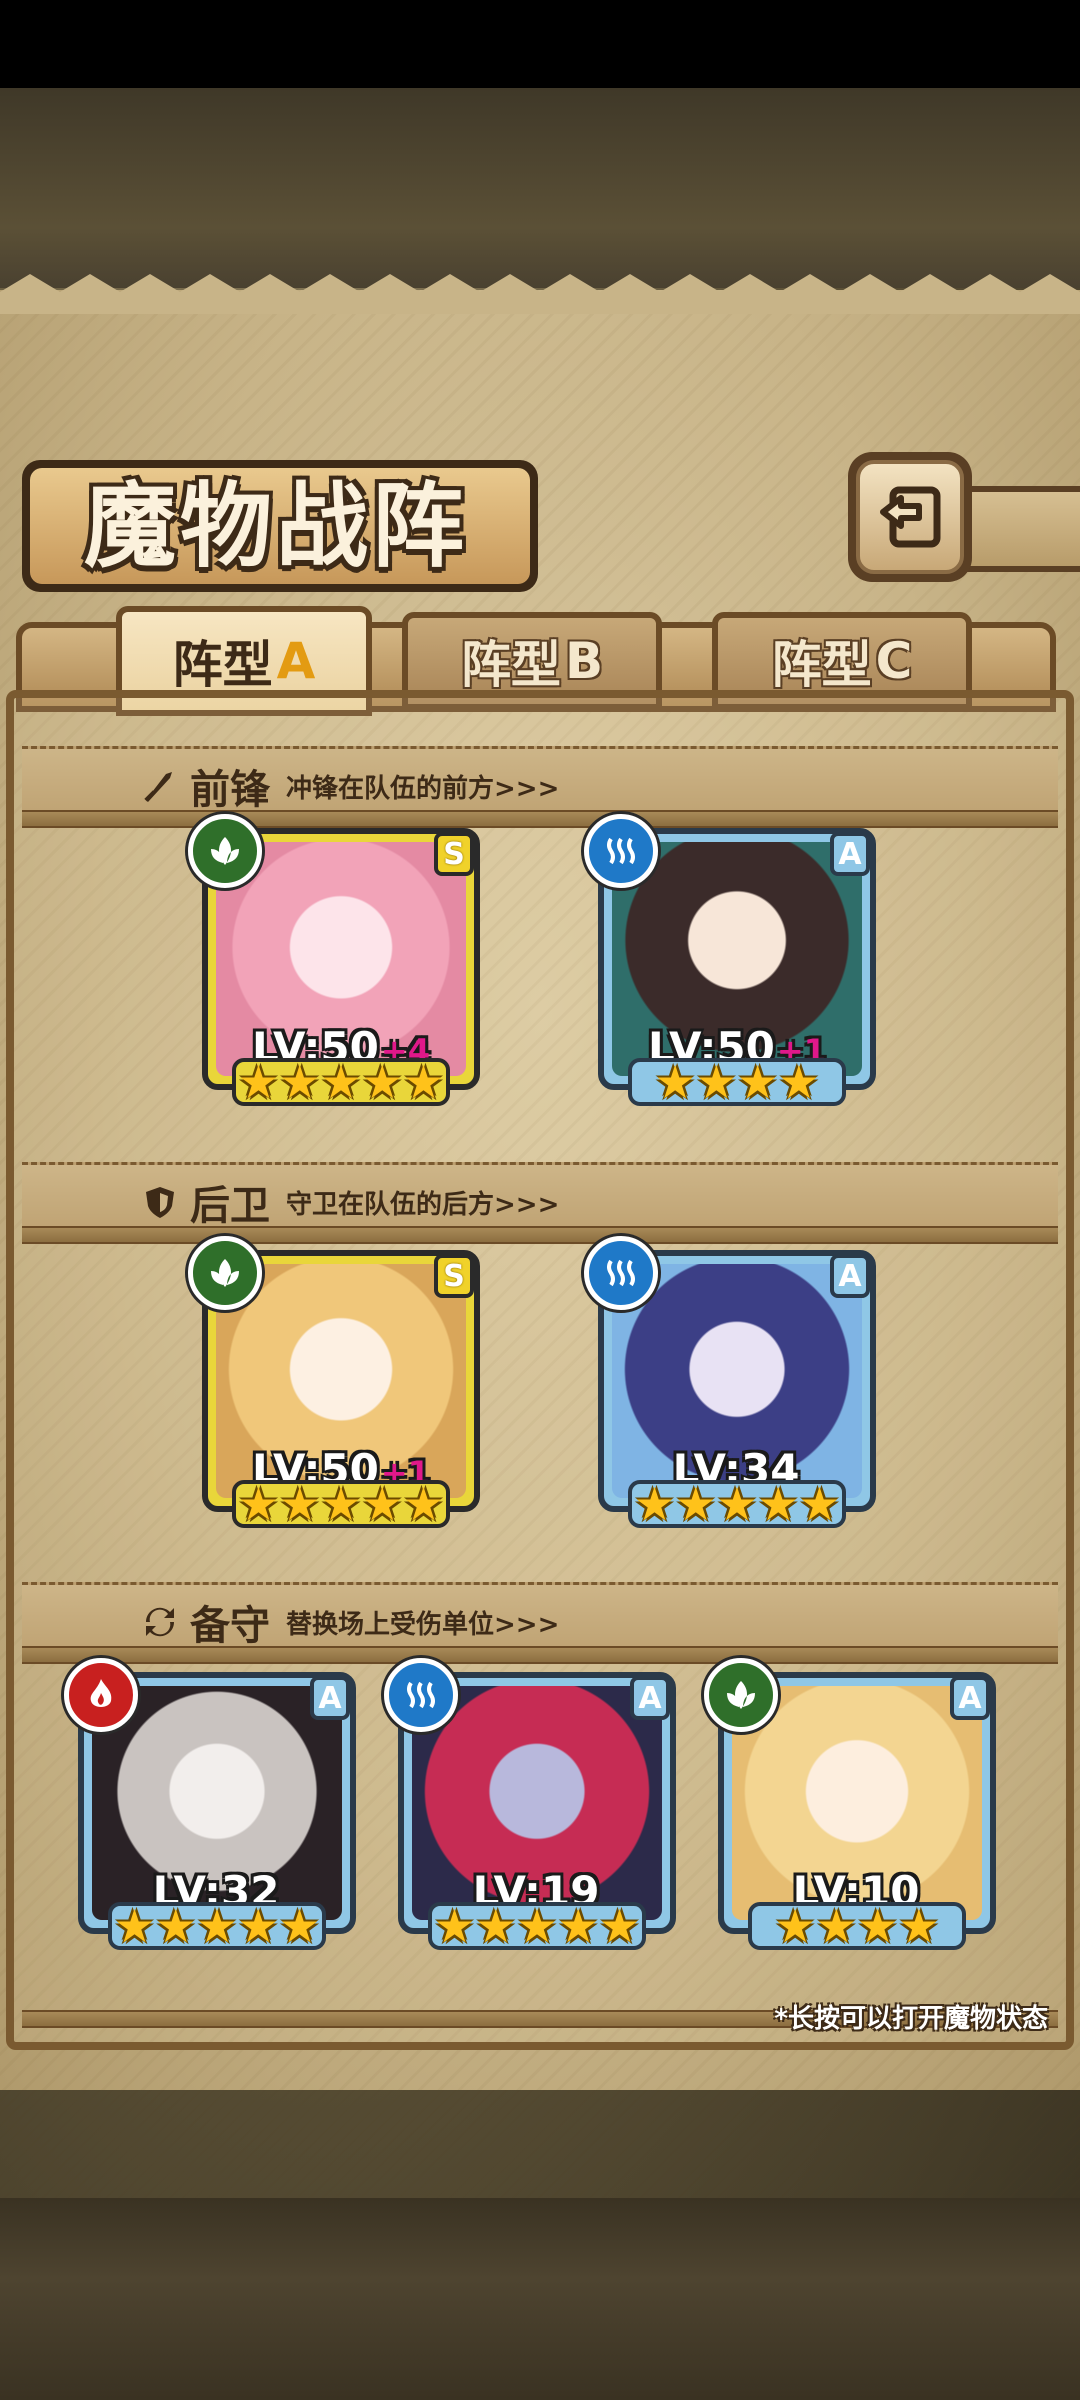 Image resolution: width=1080 pixels, height=2400 pixels. Describe the element at coordinates (334, 960) in the screenshot. I see `monster-card-front-1: S LV:50+4 ★ ★ ★ ★ ★` at that location.